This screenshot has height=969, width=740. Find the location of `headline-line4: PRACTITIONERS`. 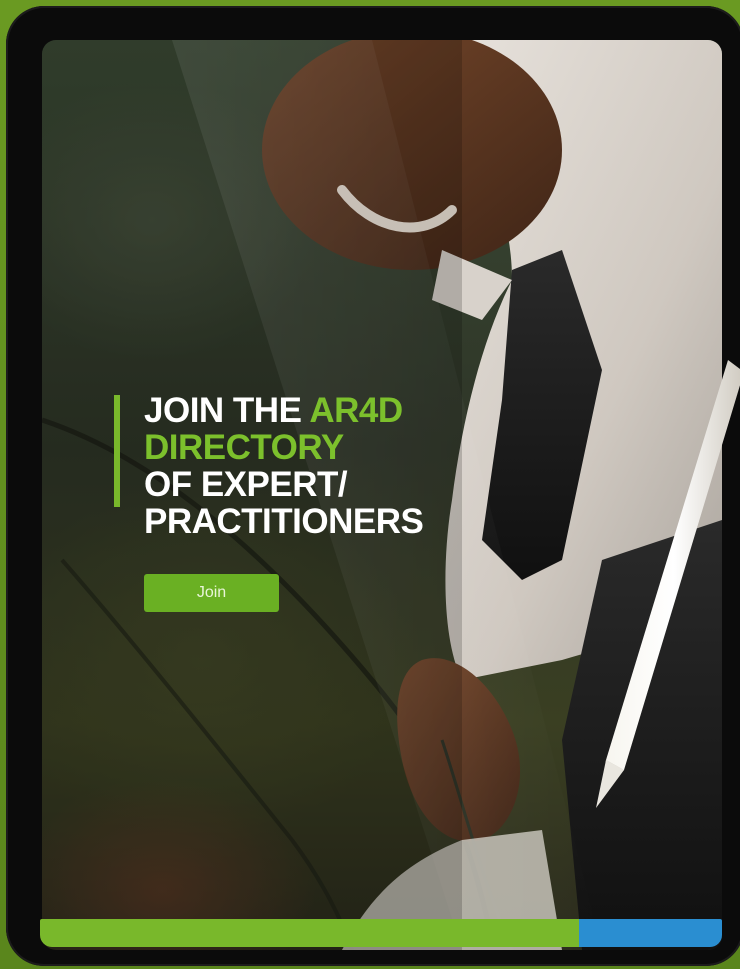

headline-line4: PRACTITIONERS is located at coordinates (284, 521).